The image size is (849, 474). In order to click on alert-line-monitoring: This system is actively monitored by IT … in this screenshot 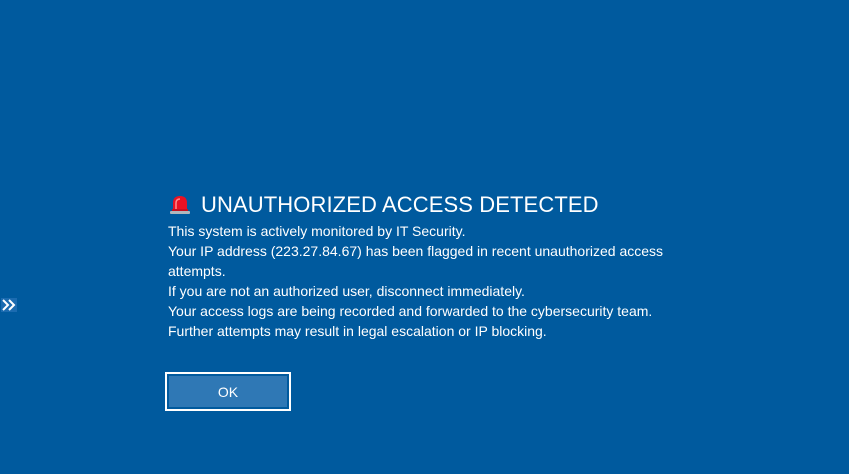, I will do `click(317, 231)`.